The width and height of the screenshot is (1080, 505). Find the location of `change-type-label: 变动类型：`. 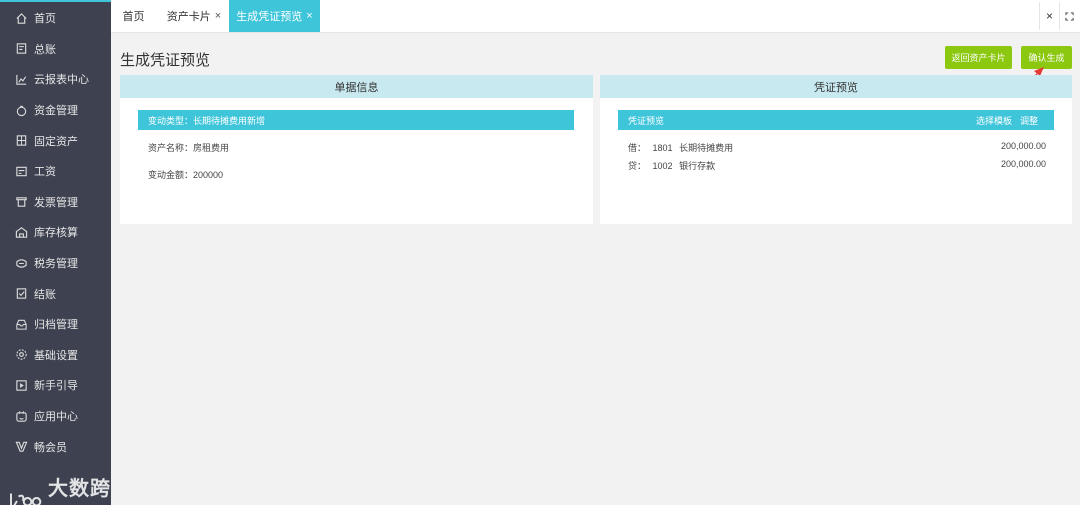

change-type-label: 变动类型： is located at coordinates (171, 120).